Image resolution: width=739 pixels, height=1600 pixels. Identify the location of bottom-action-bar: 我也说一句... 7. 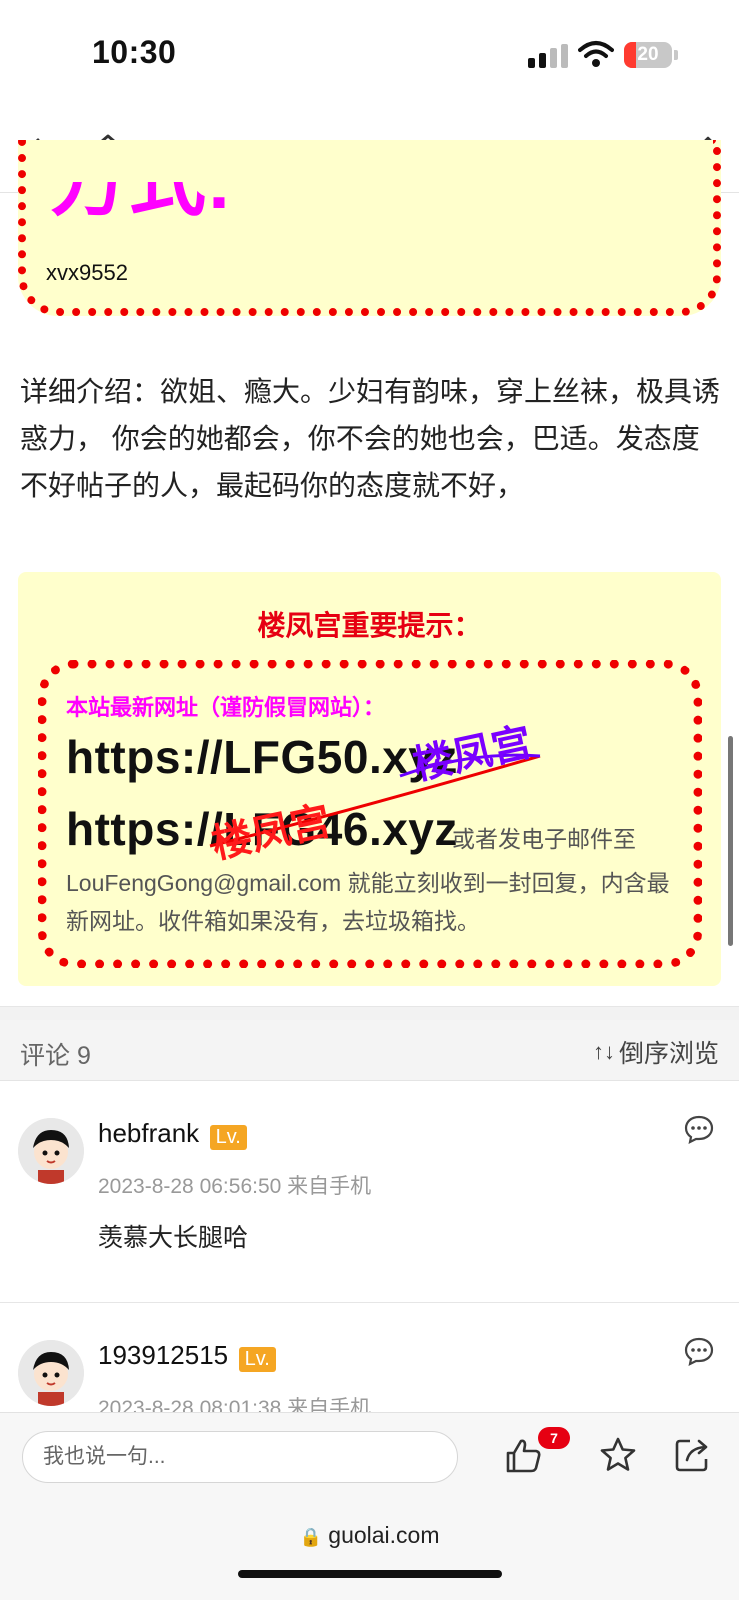
(369, 1456).